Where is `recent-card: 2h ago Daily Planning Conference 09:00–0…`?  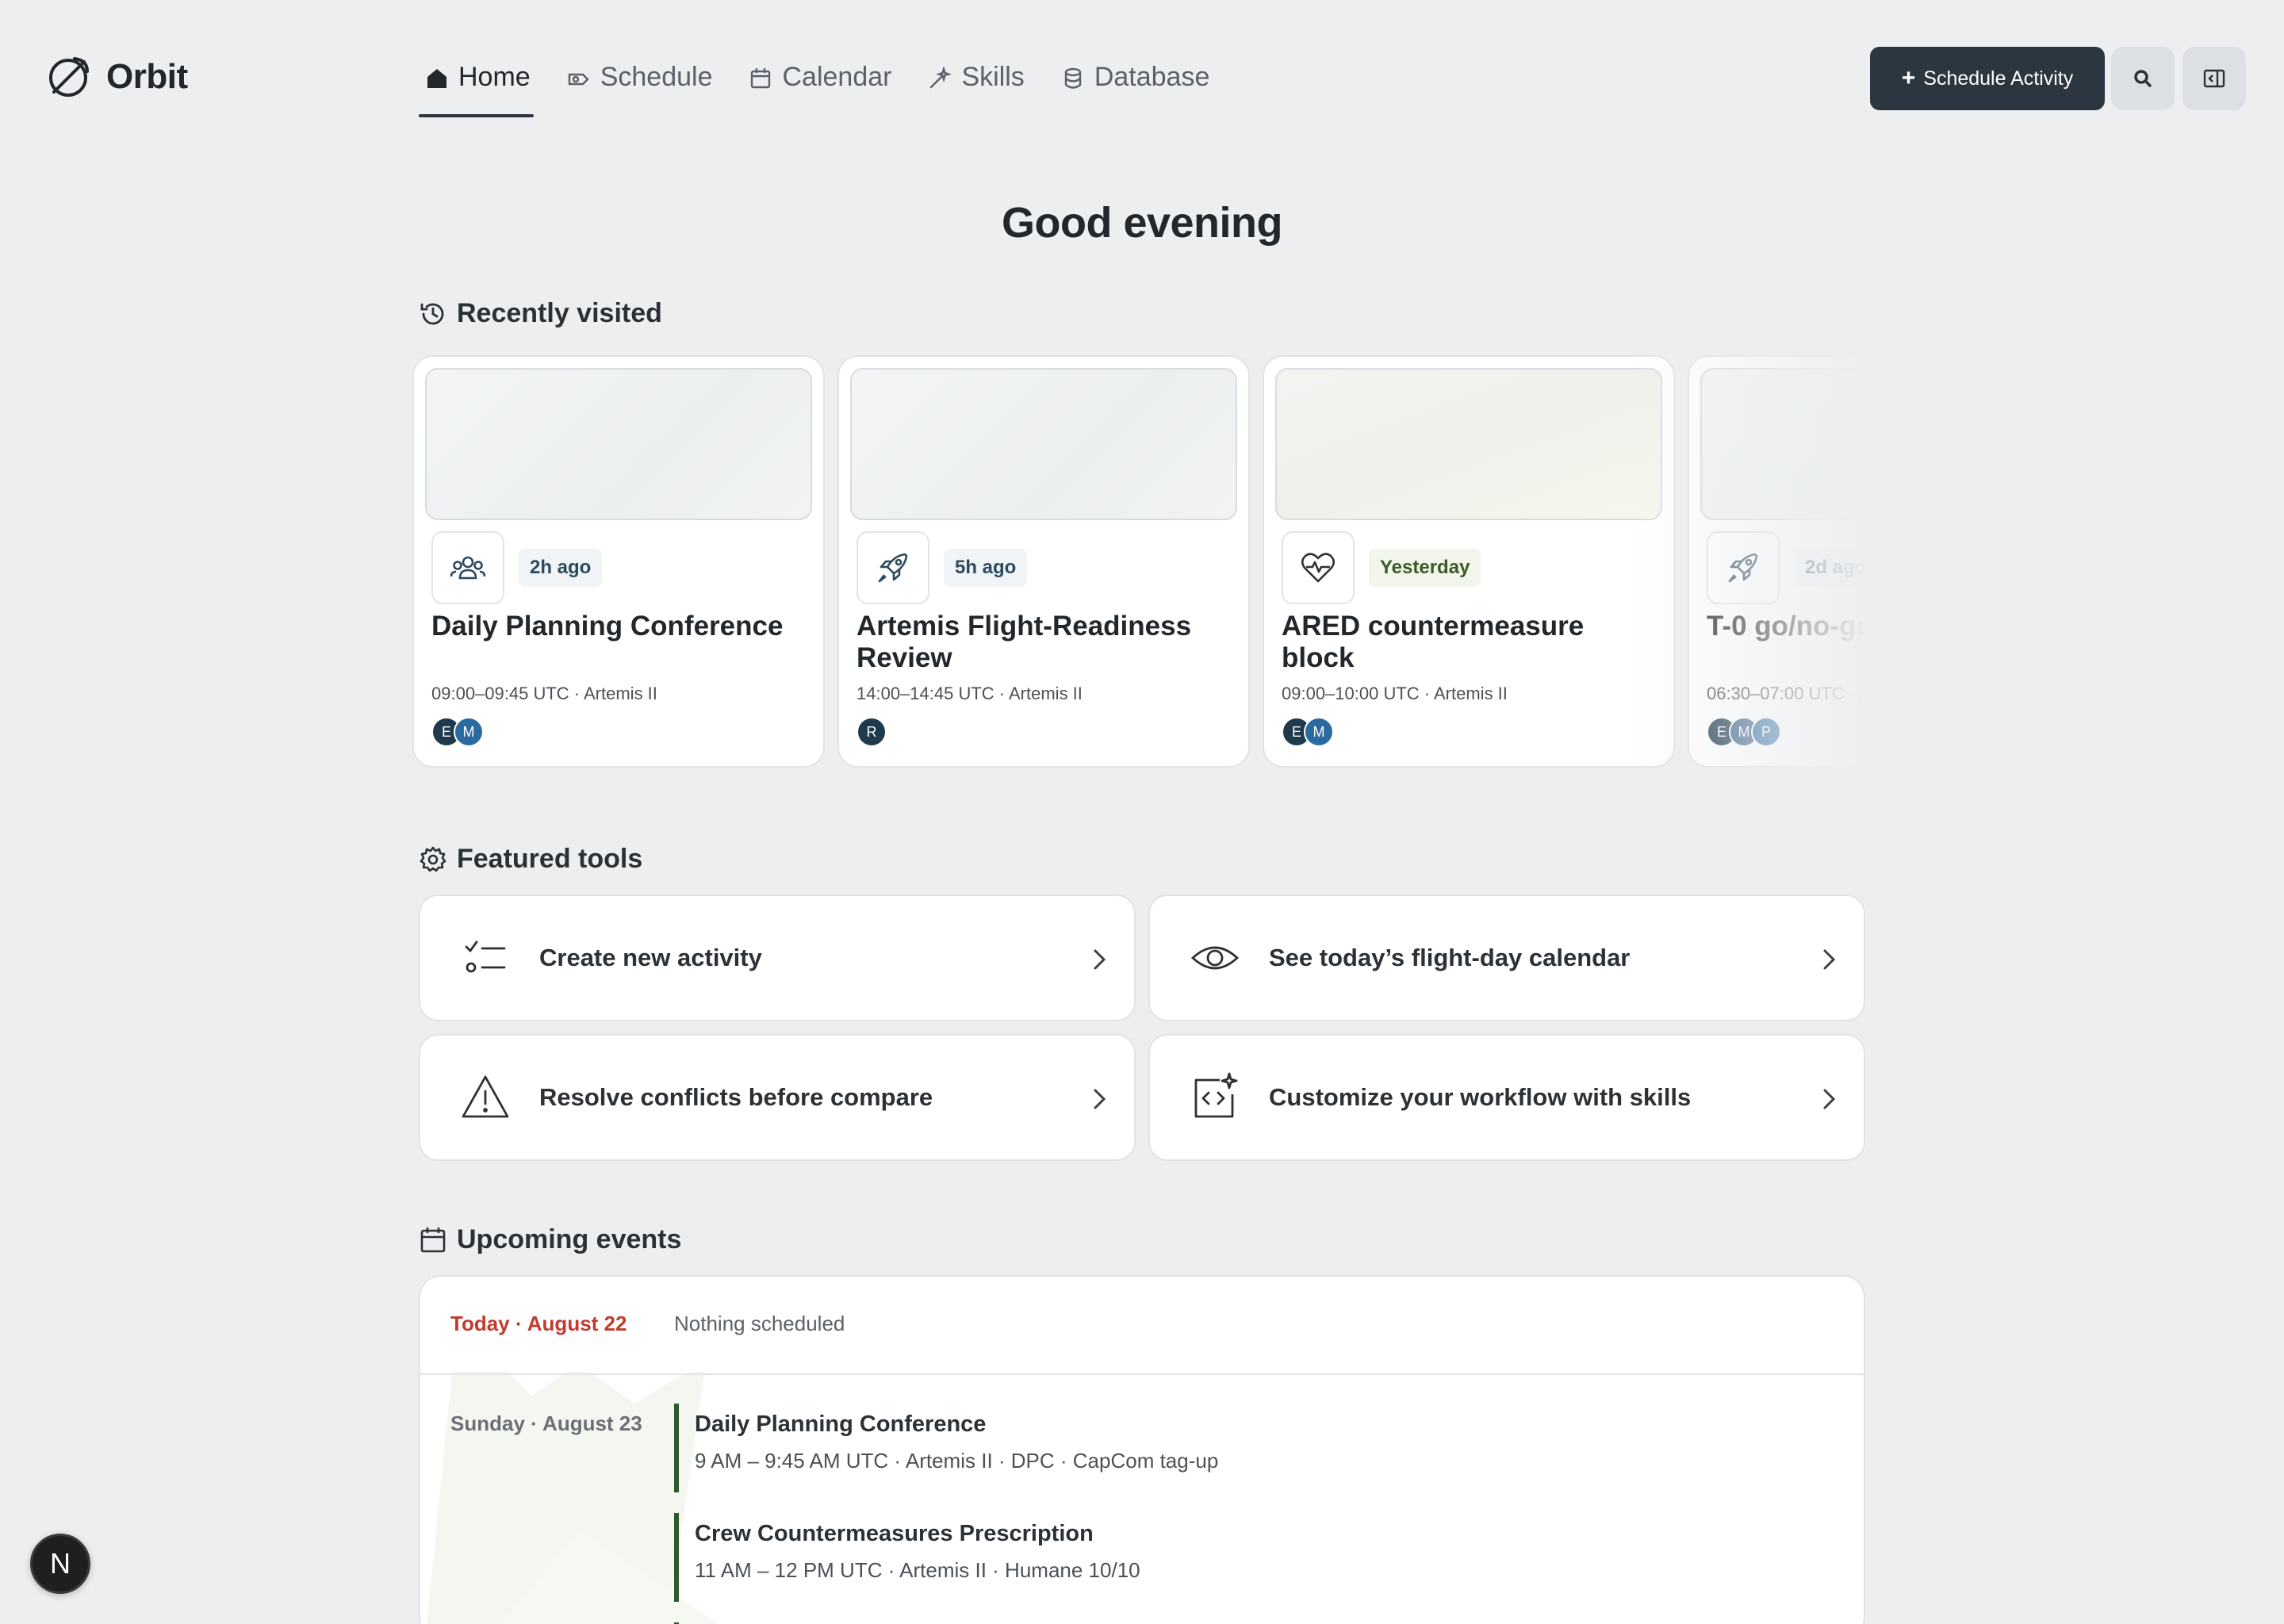
recent-card: 2h ago Daily Planning Conference 09:00–0… is located at coordinates (618, 561).